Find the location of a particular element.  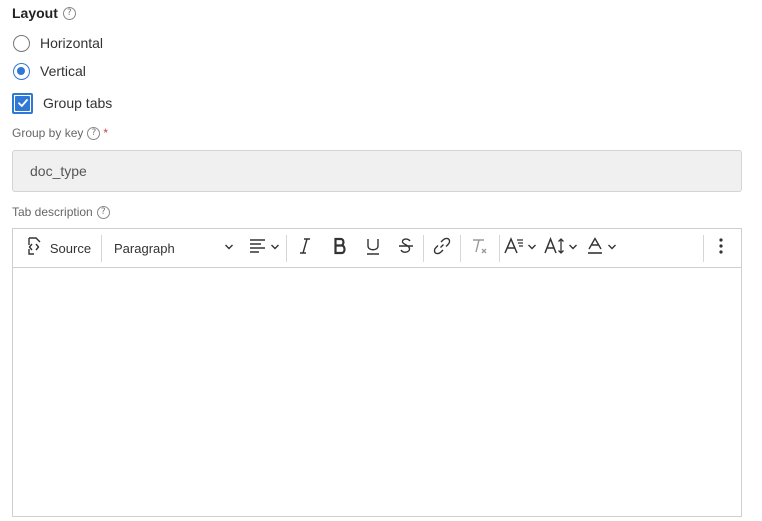

font-color-dropdown is located at coordinates (602, 248).